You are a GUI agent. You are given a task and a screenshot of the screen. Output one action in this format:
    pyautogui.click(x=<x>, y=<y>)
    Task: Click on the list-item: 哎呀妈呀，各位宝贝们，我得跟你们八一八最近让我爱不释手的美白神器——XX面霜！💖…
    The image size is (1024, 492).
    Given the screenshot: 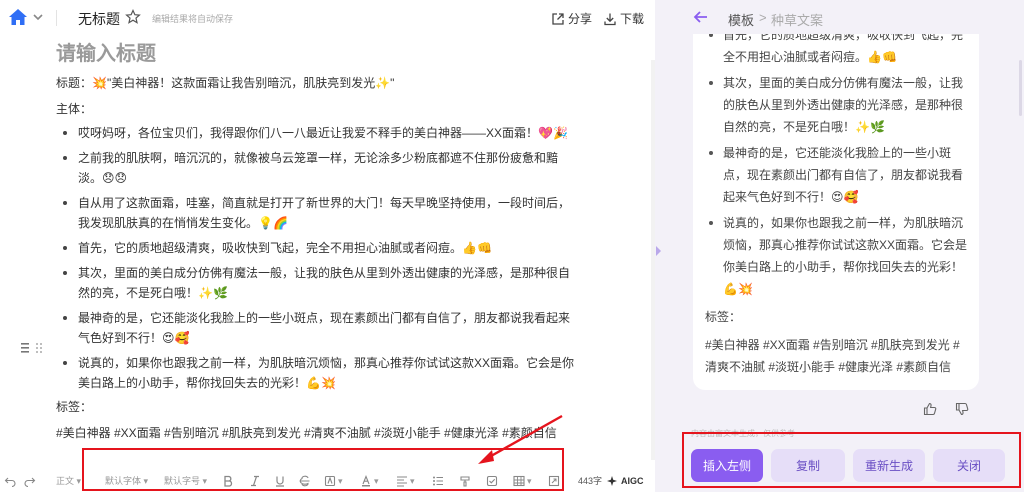 What is the action you would take?
    pyautogui.click(x=316, y=133)
    